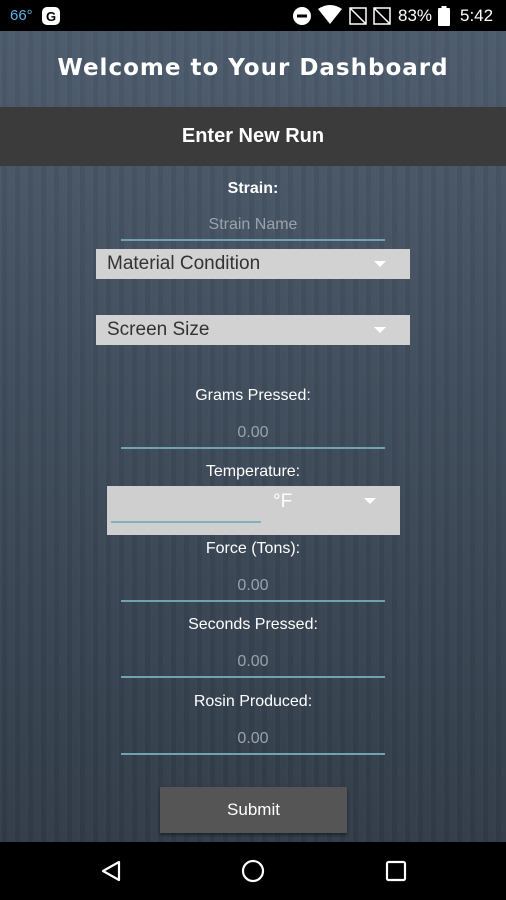  Describe the element at coordinates (111, 873) in the screenshot. I see `back-icon` at that location.